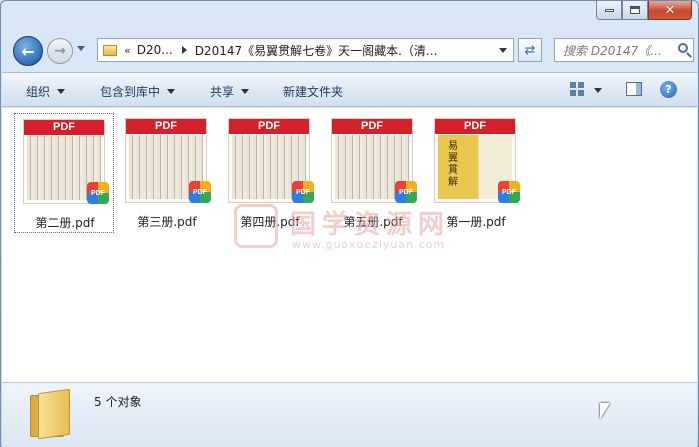 The height and width of the screenshot is (447, 699). I want to click on watermark-url: www.guoxueziyuan.com, so click(369, 244).